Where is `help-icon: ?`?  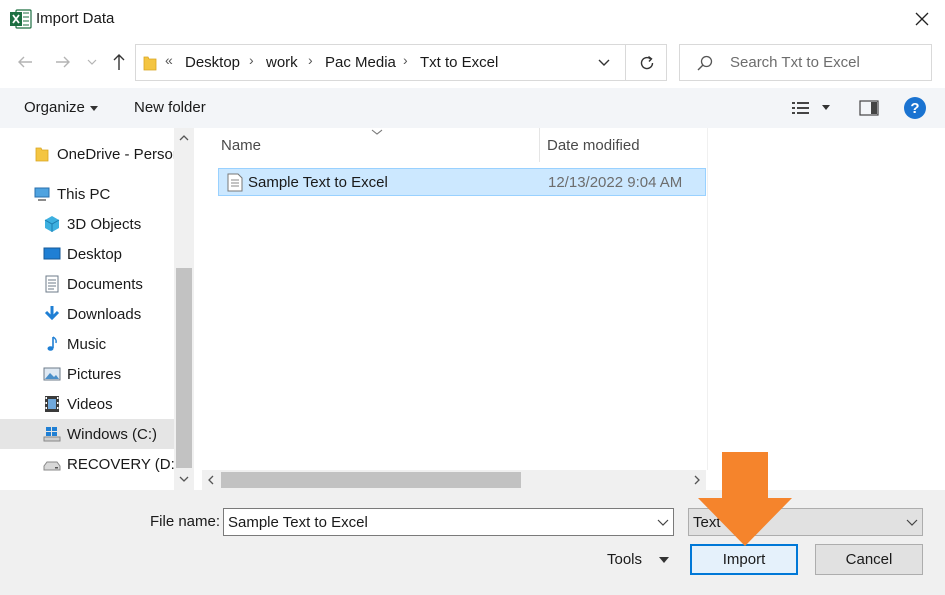 help-icon: ? is located at coordinates (915, 108).